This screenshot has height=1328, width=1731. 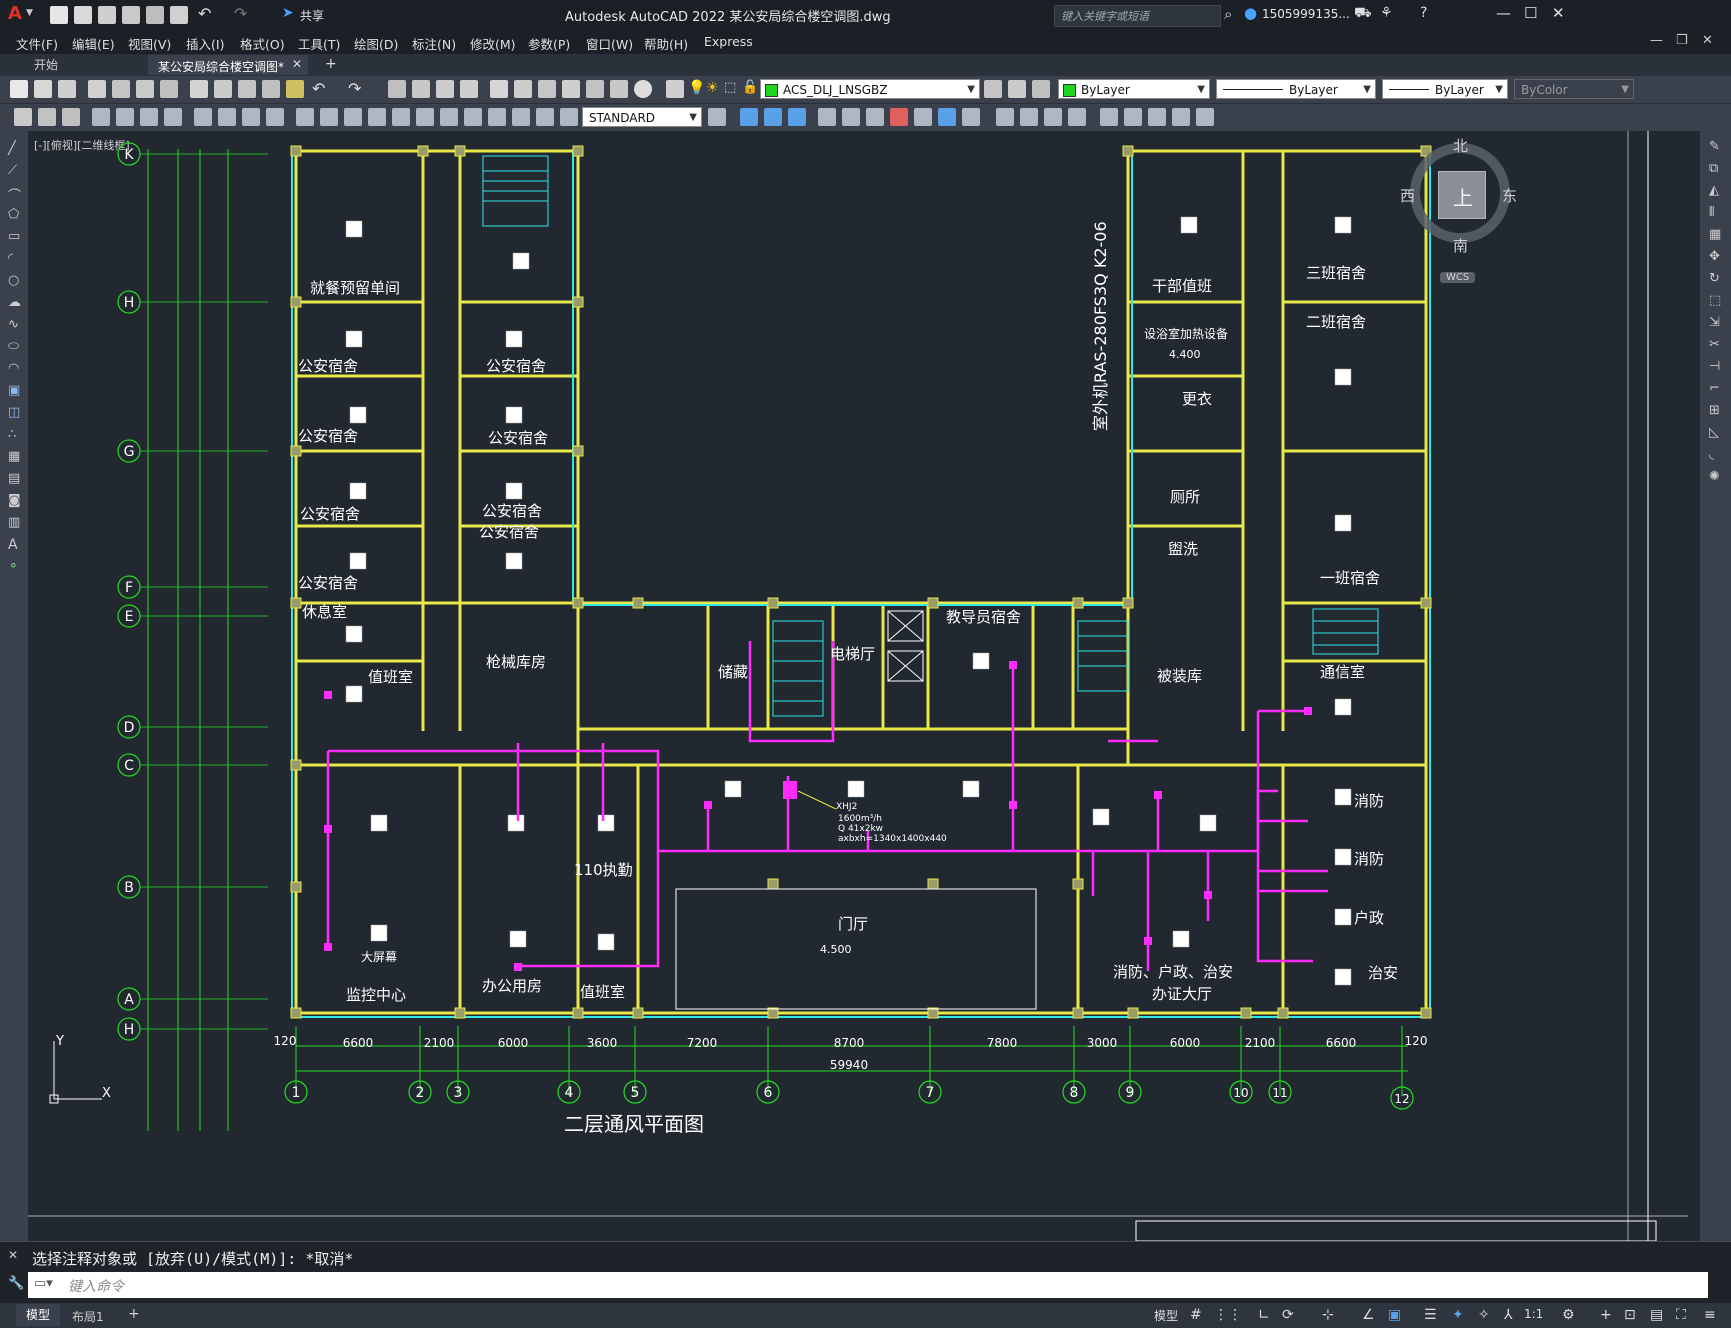 What do you see at coordinates (1181, 117) in the screenshot?
I see `modify-join-icon` at bounding box center [1181, 117].